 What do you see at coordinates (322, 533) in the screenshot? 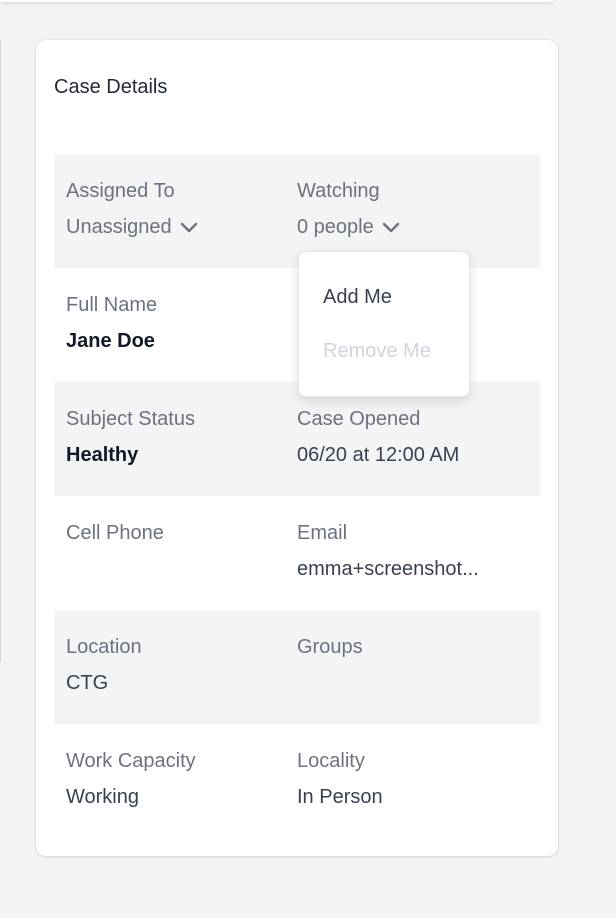
I see `email-label: Email` at bounding box center [322, 533].